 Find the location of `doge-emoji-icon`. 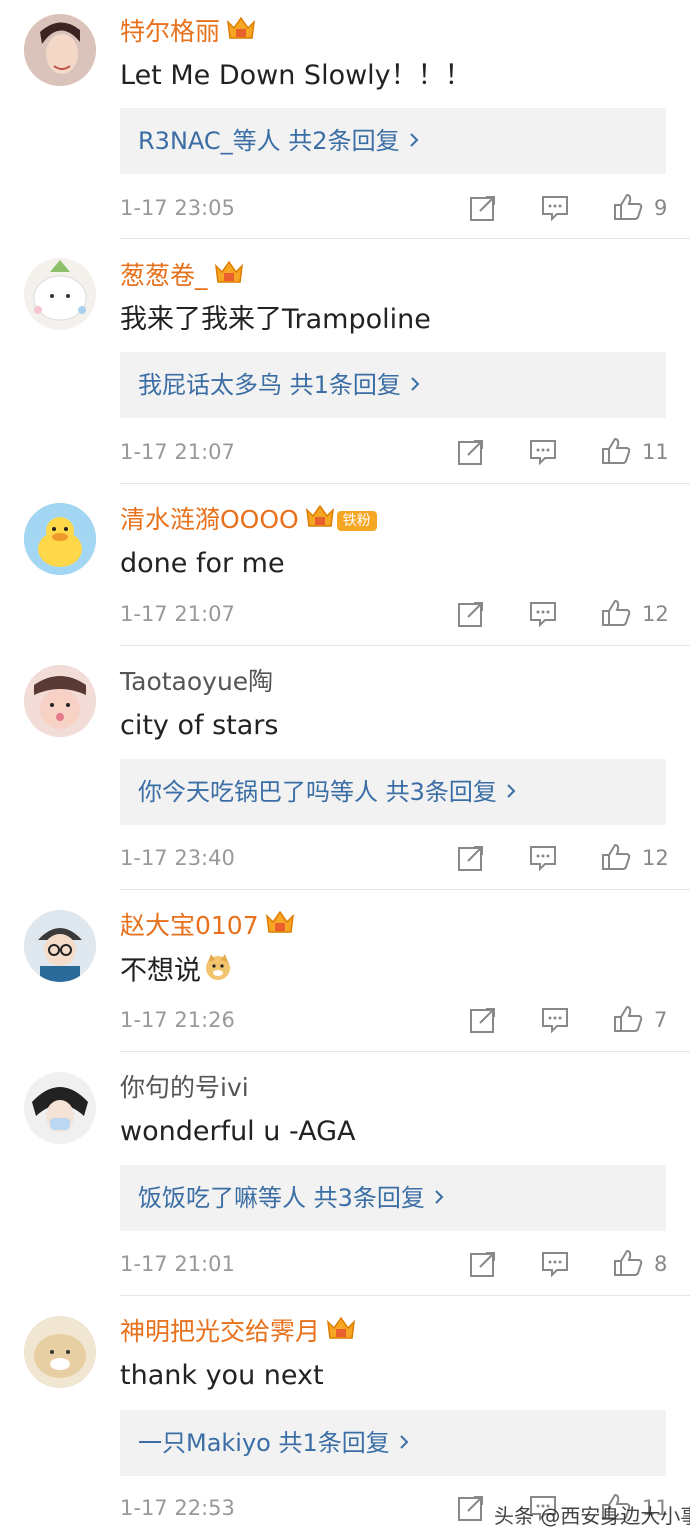

doge-emoji-icon is located at coordinates (218, 972).